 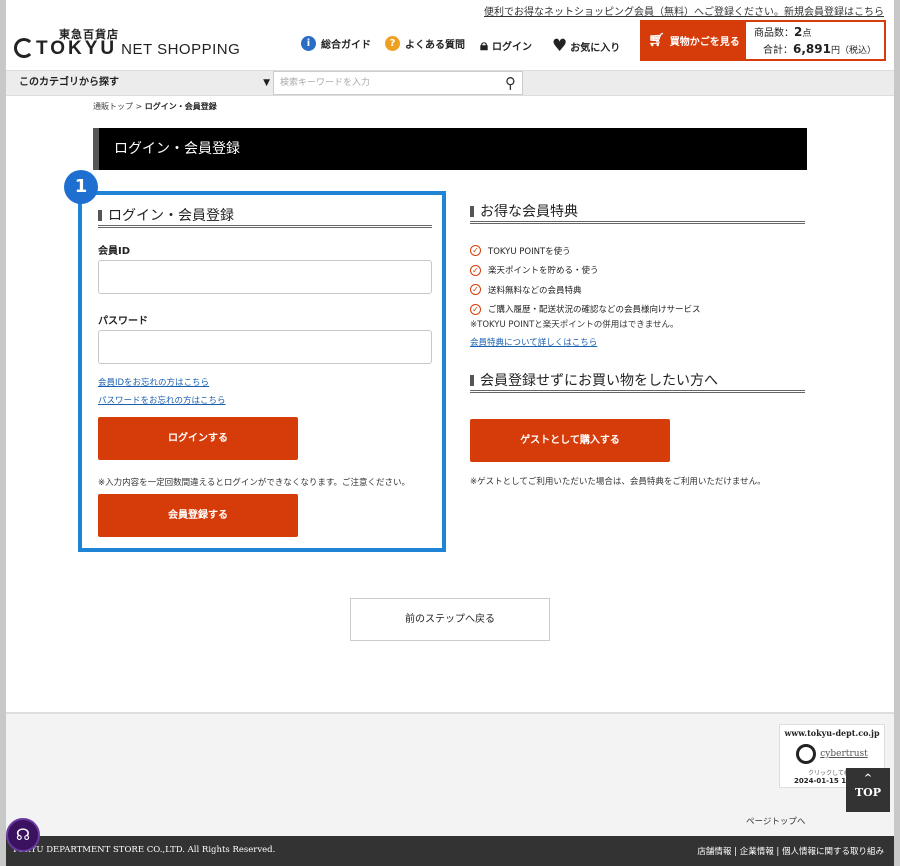 I want to click on seal-mark: cybertrust, so click(x=832, y=754).